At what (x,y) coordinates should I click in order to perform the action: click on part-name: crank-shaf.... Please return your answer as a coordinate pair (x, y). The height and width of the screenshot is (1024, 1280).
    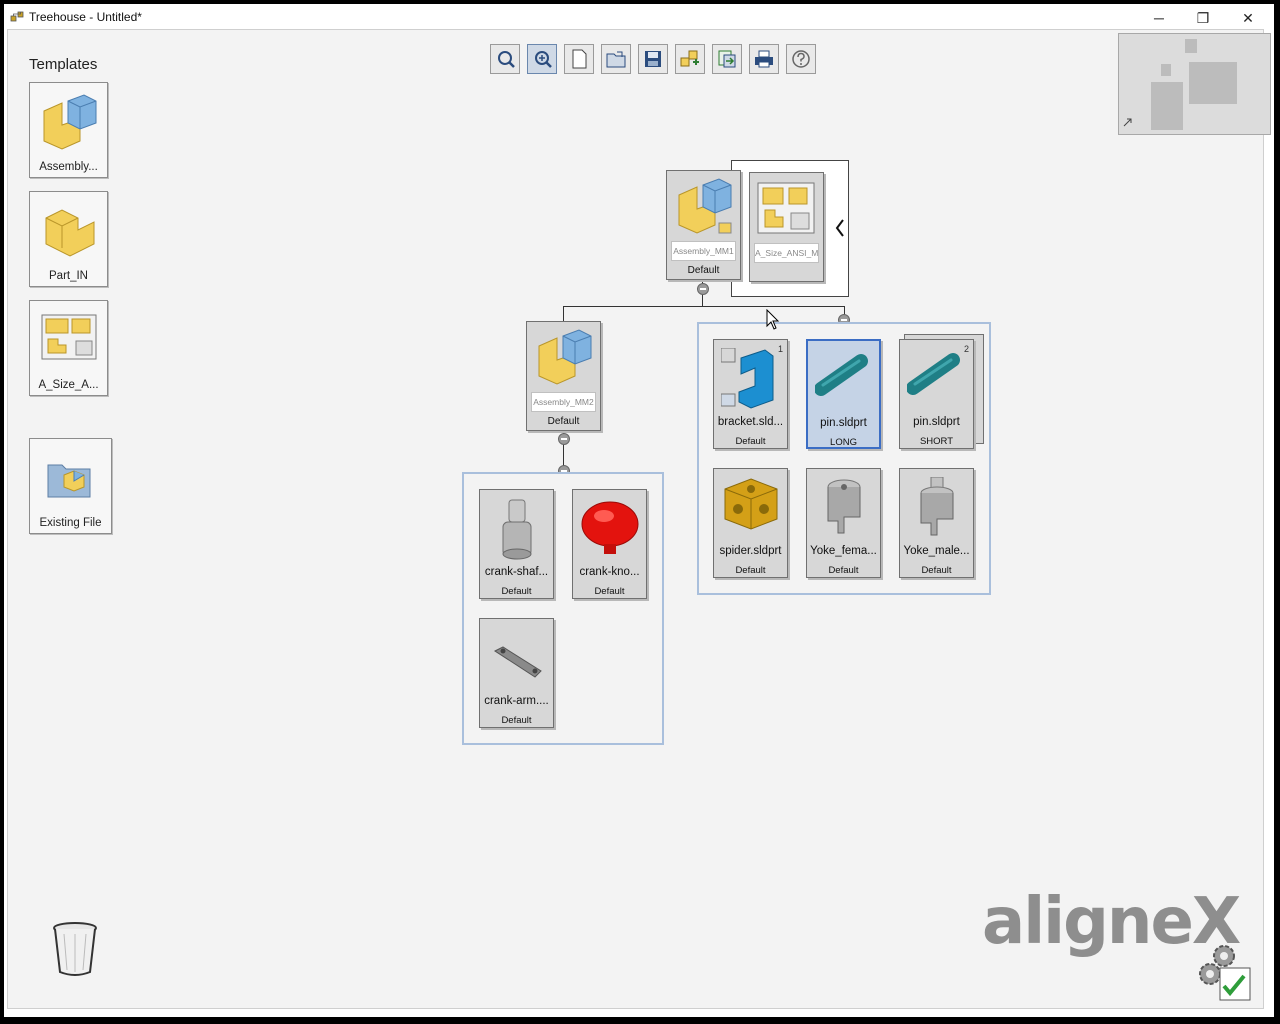
    Looking at the image, I should click on (516, 572).